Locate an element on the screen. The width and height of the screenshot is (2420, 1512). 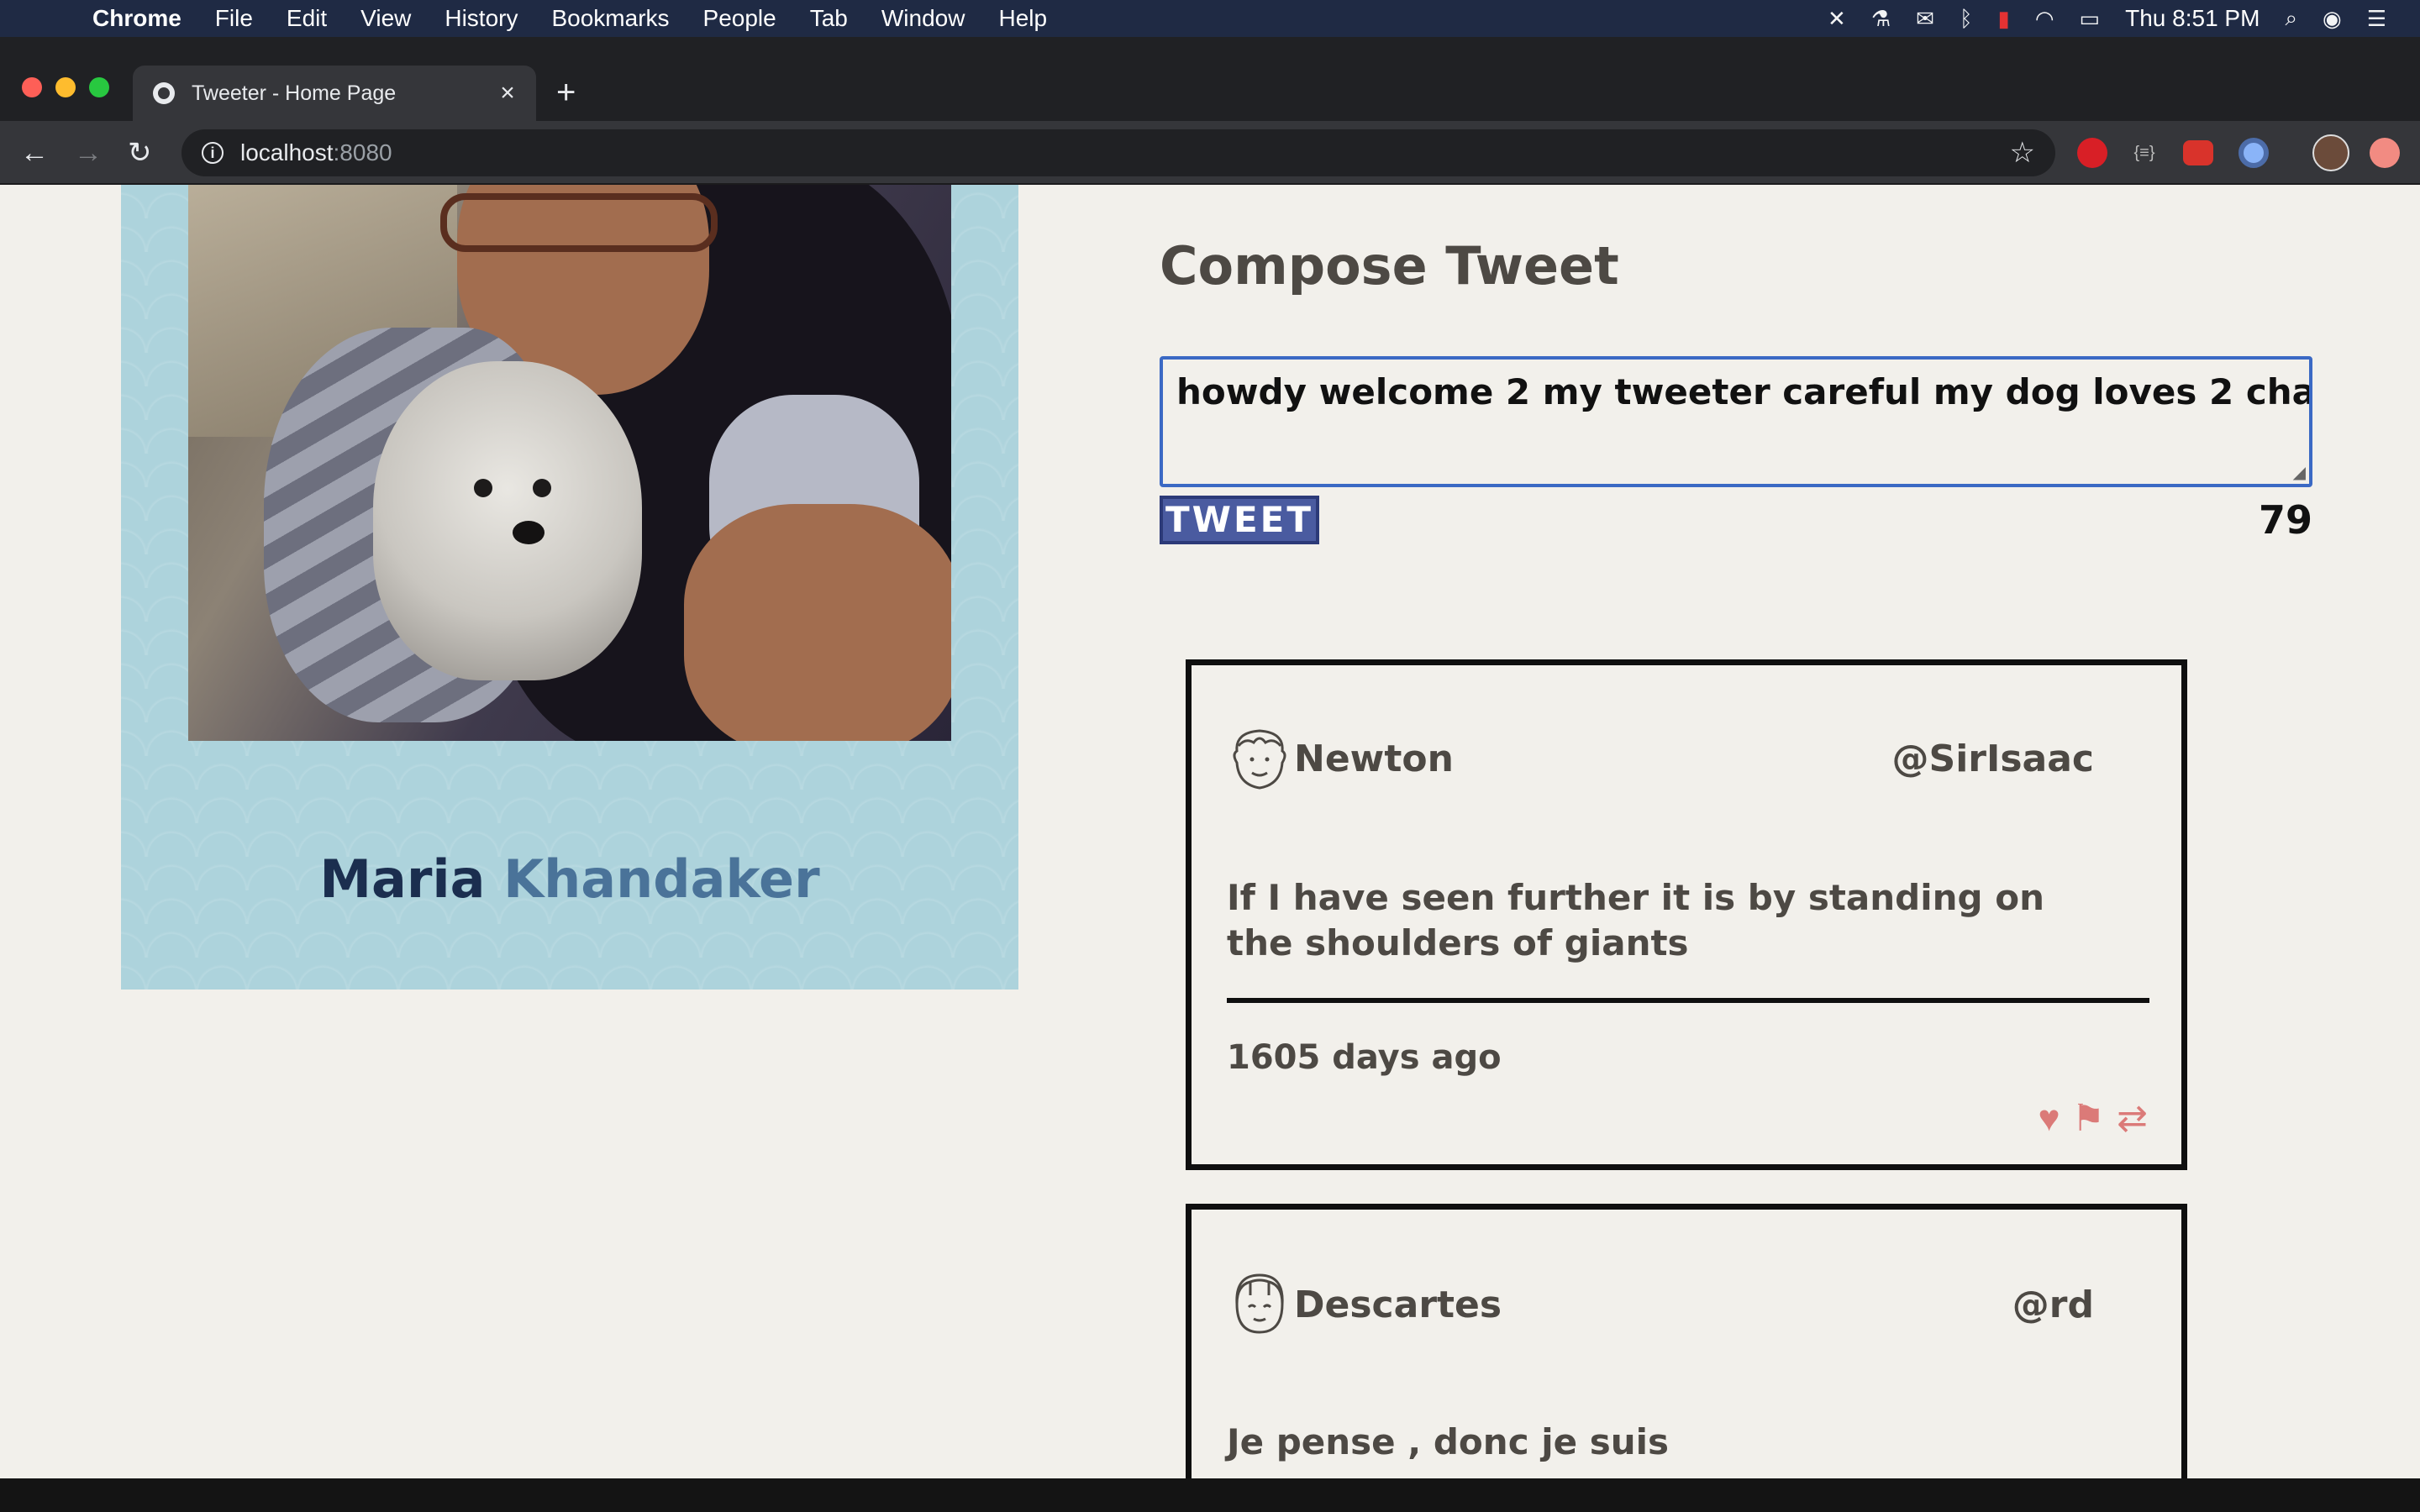
profile-photo is located at coordinates (569, 463).